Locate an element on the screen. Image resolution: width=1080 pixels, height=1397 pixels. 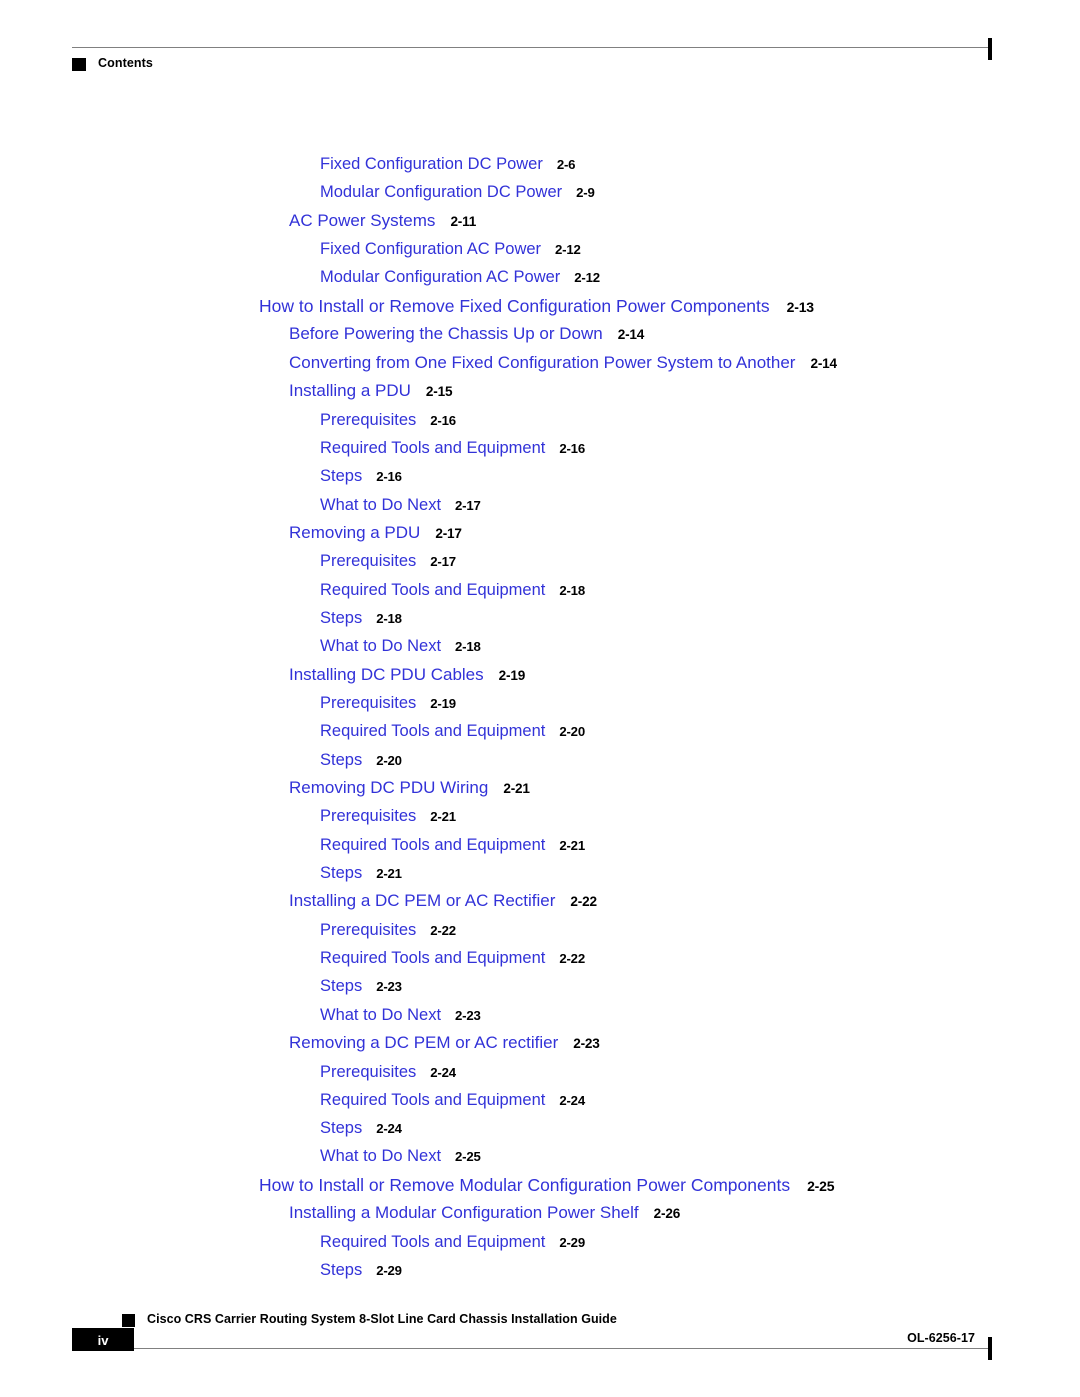
toc-entry: Required Tools and Equipment 2-29 is located at coordinates (540, 1242).